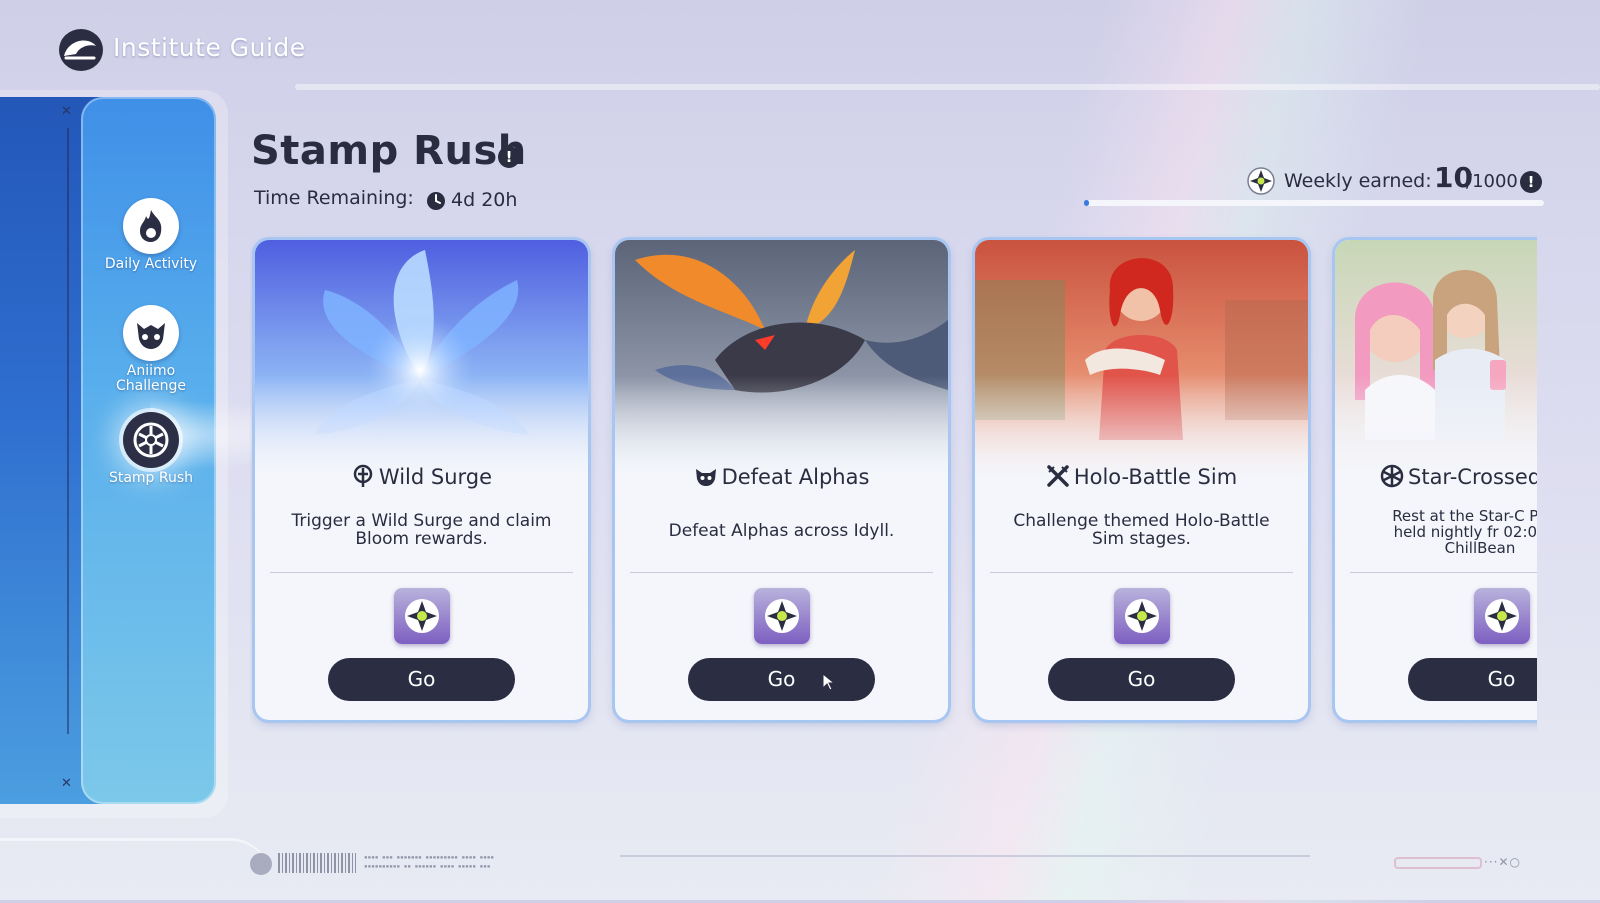  What do you see at coordinates (1502, 862) in the screenshot?
I see `footer-status-glyphs: ···✕○` at bounding box center [1502, 862].